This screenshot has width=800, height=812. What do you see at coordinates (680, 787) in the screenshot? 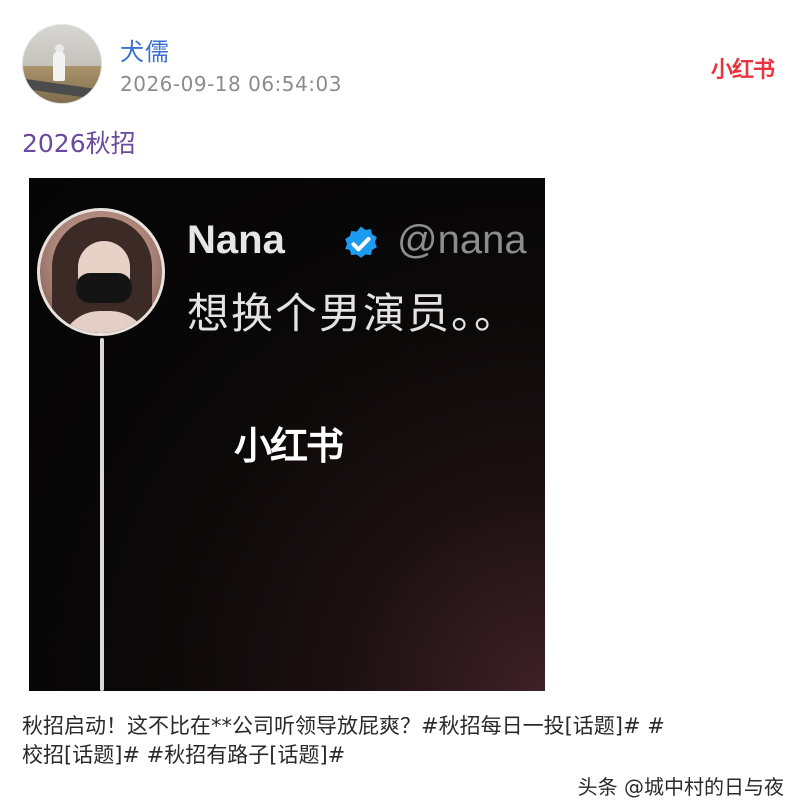
I see `source-attribution: 头条 @城中村的日与夜` at bounding box center [680, 787].